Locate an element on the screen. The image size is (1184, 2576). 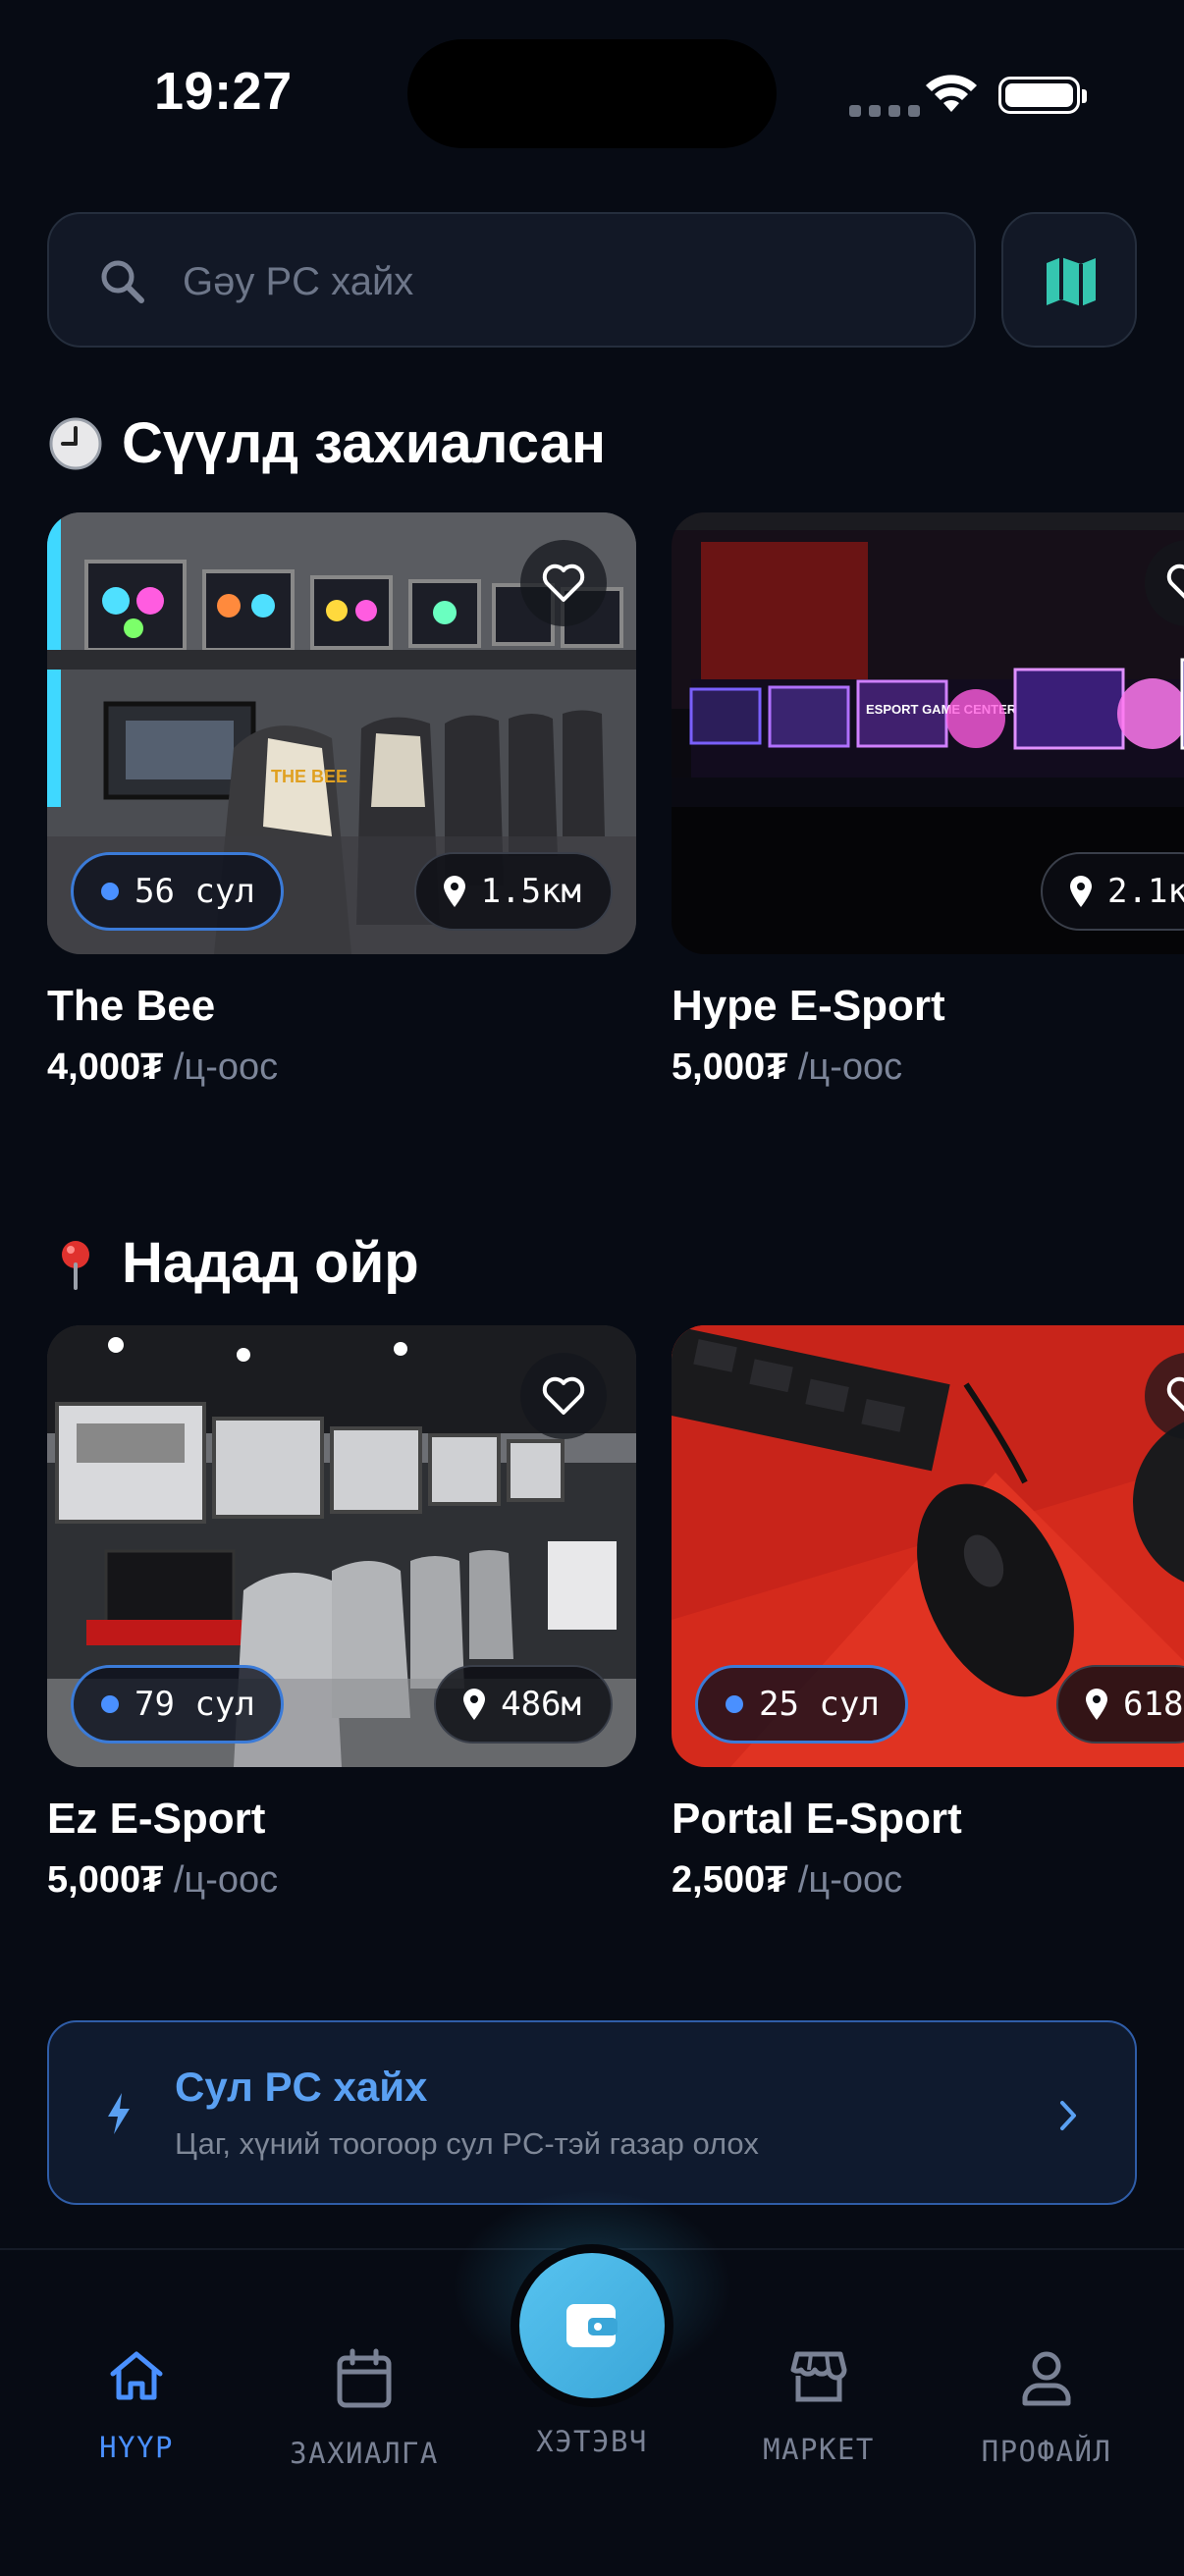
venue-price: 2,500₮ /ц-оос is located at coordinates (787, 1880).